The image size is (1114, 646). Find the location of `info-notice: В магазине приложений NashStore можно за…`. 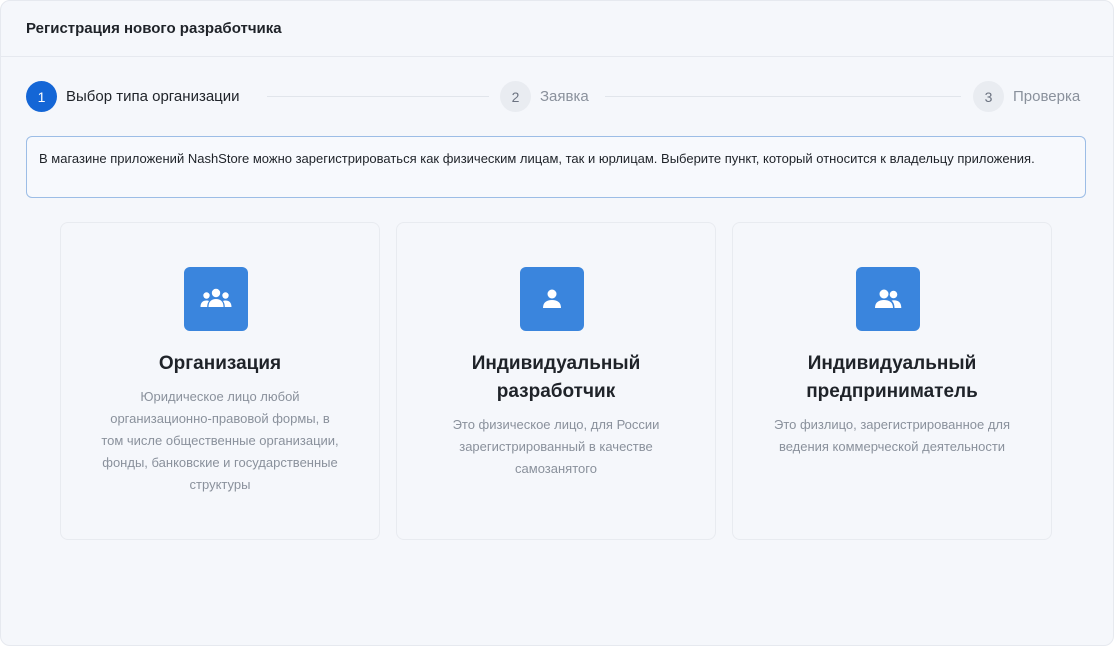

info-notice: В магазине приложений NashStore можно за… is located at coordinates (556, 167).